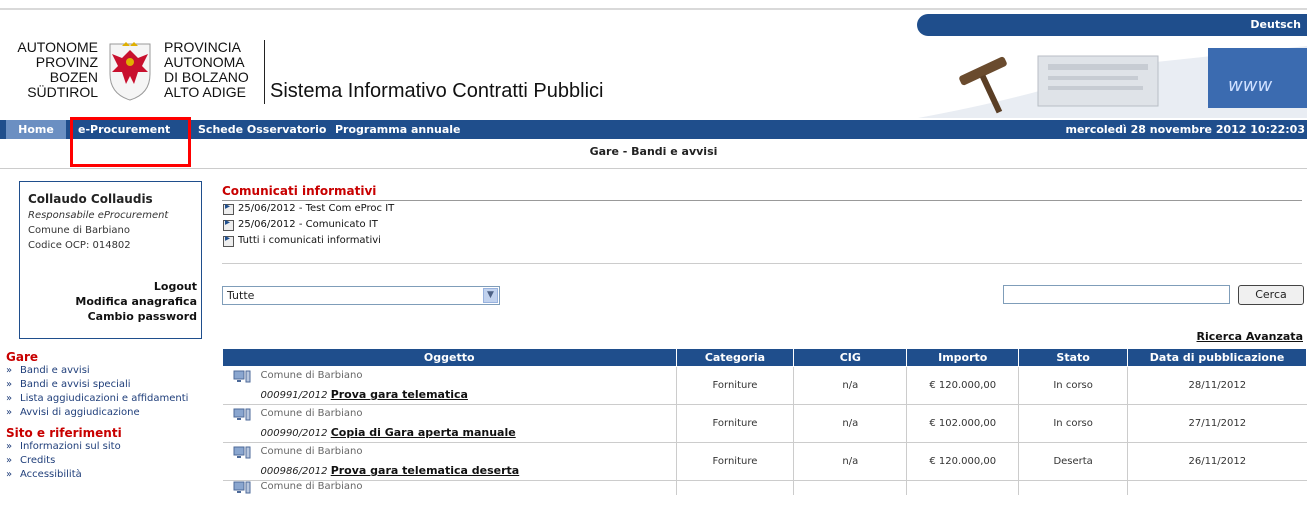 This screenshot has width=1307, height=525. What do you see at coordinates (962, 423) in the screenshot?
I see `cell-importo: € 102.000,00` at bounding box center [962, 423].